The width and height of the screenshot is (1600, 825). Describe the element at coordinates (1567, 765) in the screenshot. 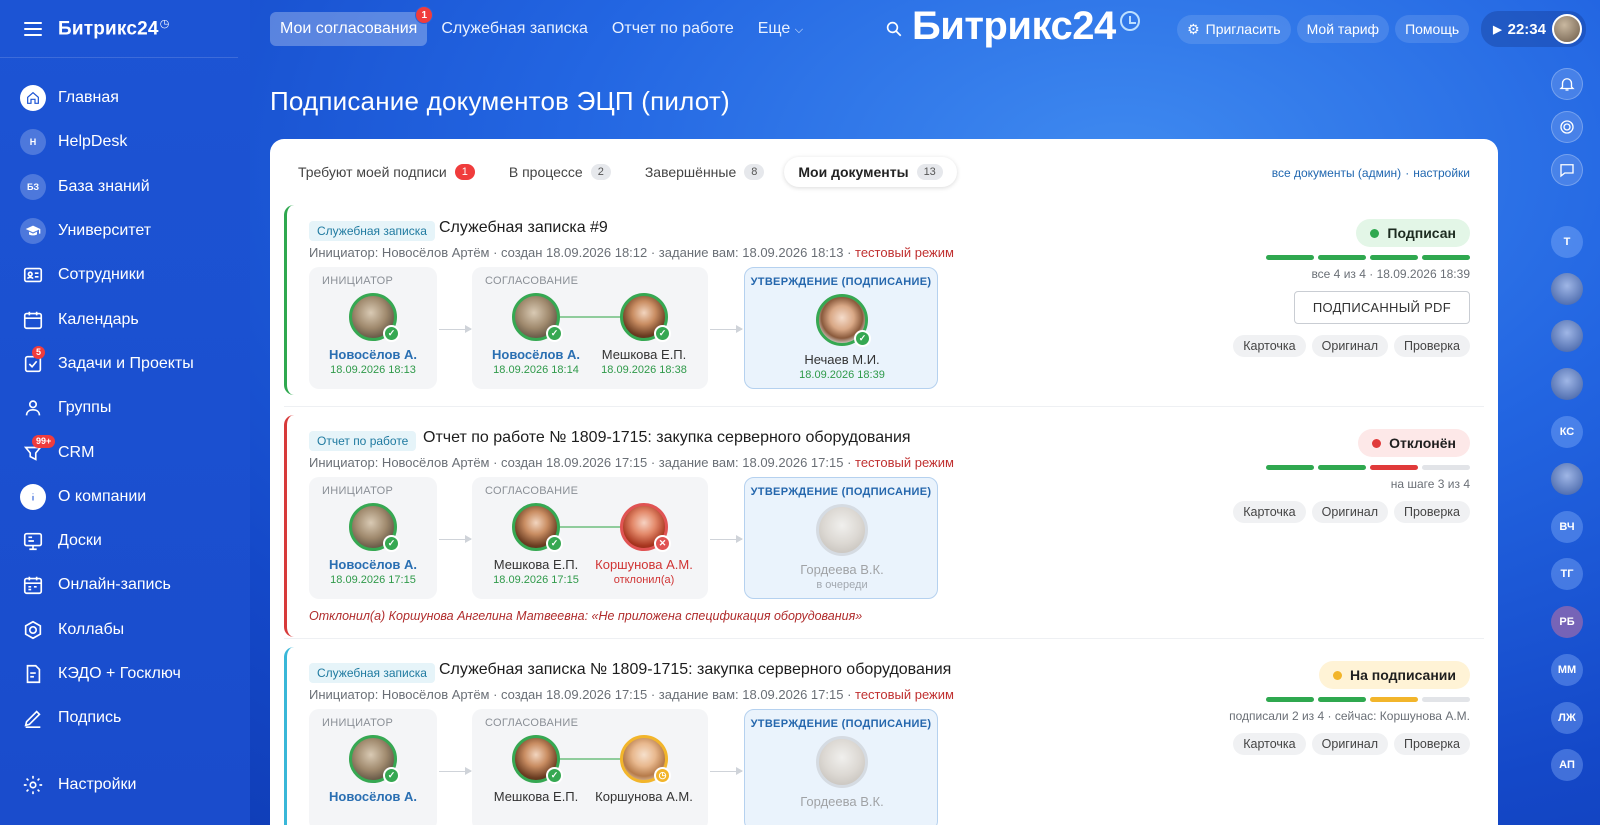

I see `contact-avatar: АП` at that location.